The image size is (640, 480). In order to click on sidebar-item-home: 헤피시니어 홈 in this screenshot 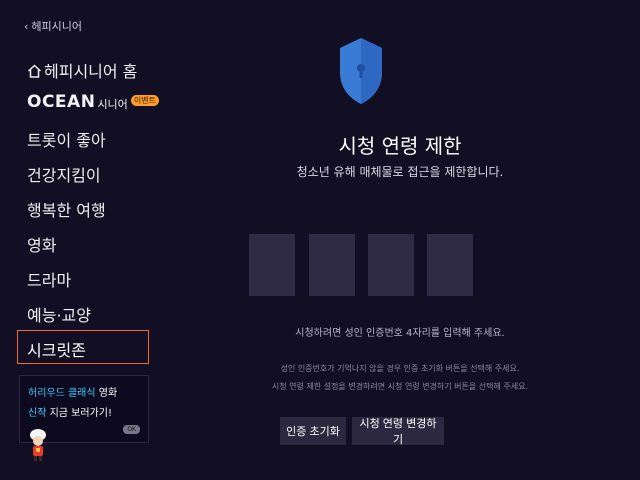, I will do `click(82, 70)`.